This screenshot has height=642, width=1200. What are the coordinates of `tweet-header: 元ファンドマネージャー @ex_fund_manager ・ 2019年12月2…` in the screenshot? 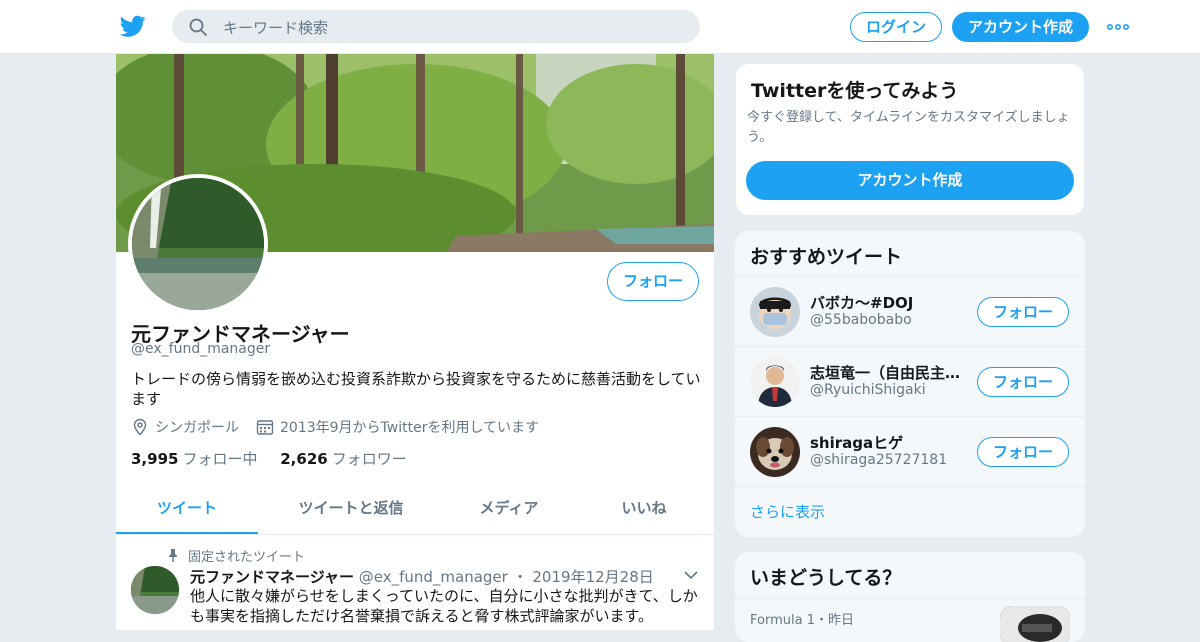 It's located at (422, 577).